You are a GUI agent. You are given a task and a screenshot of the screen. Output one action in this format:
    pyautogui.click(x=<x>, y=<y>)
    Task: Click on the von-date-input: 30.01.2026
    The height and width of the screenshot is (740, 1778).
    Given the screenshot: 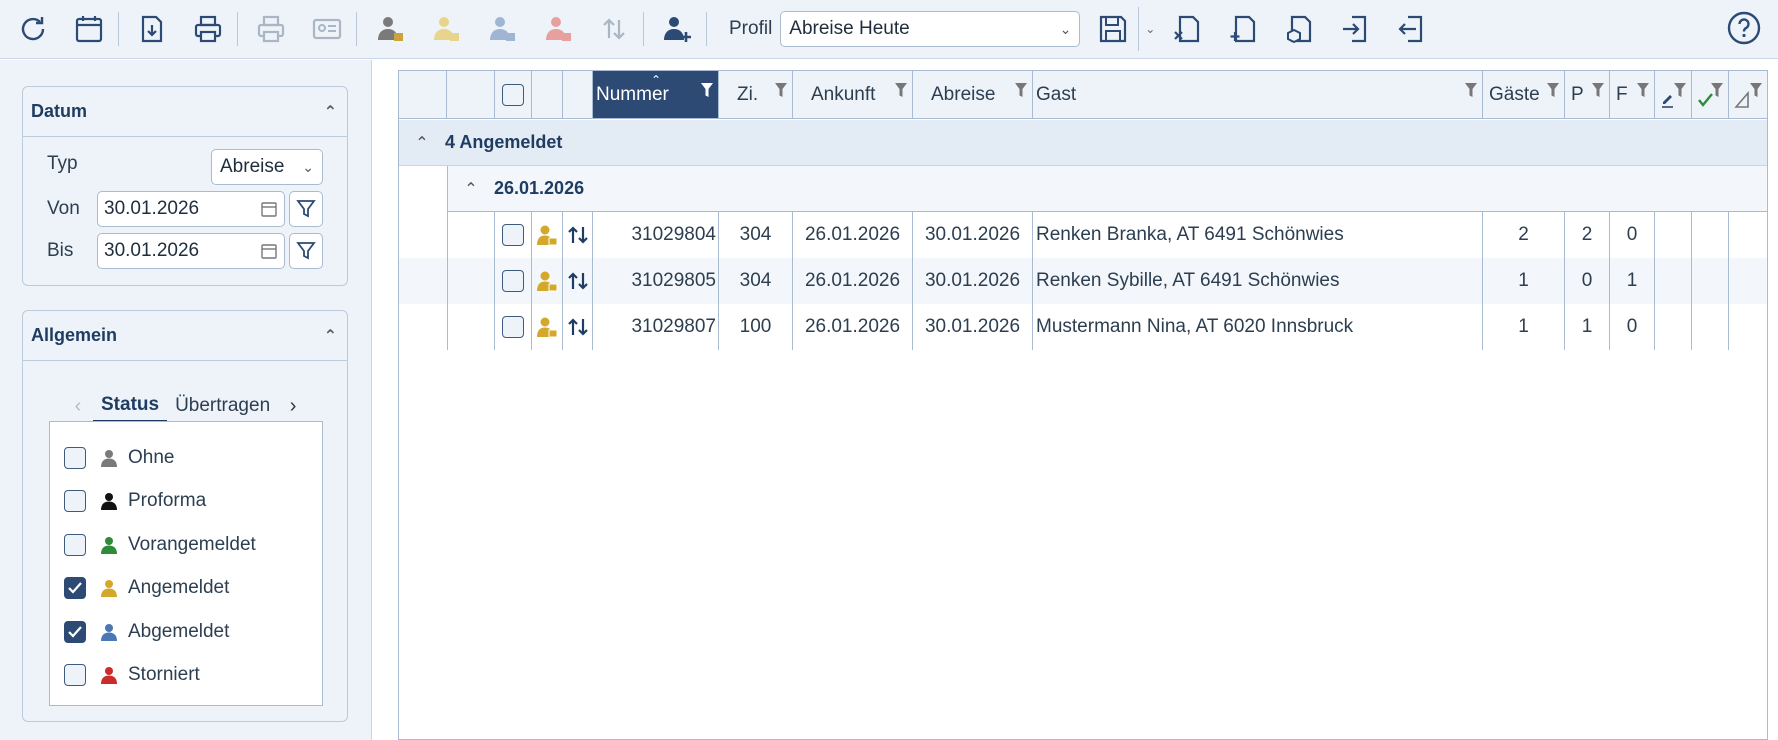 What is the action you would take?
    pyautogui.click(x=191, y=209)
    